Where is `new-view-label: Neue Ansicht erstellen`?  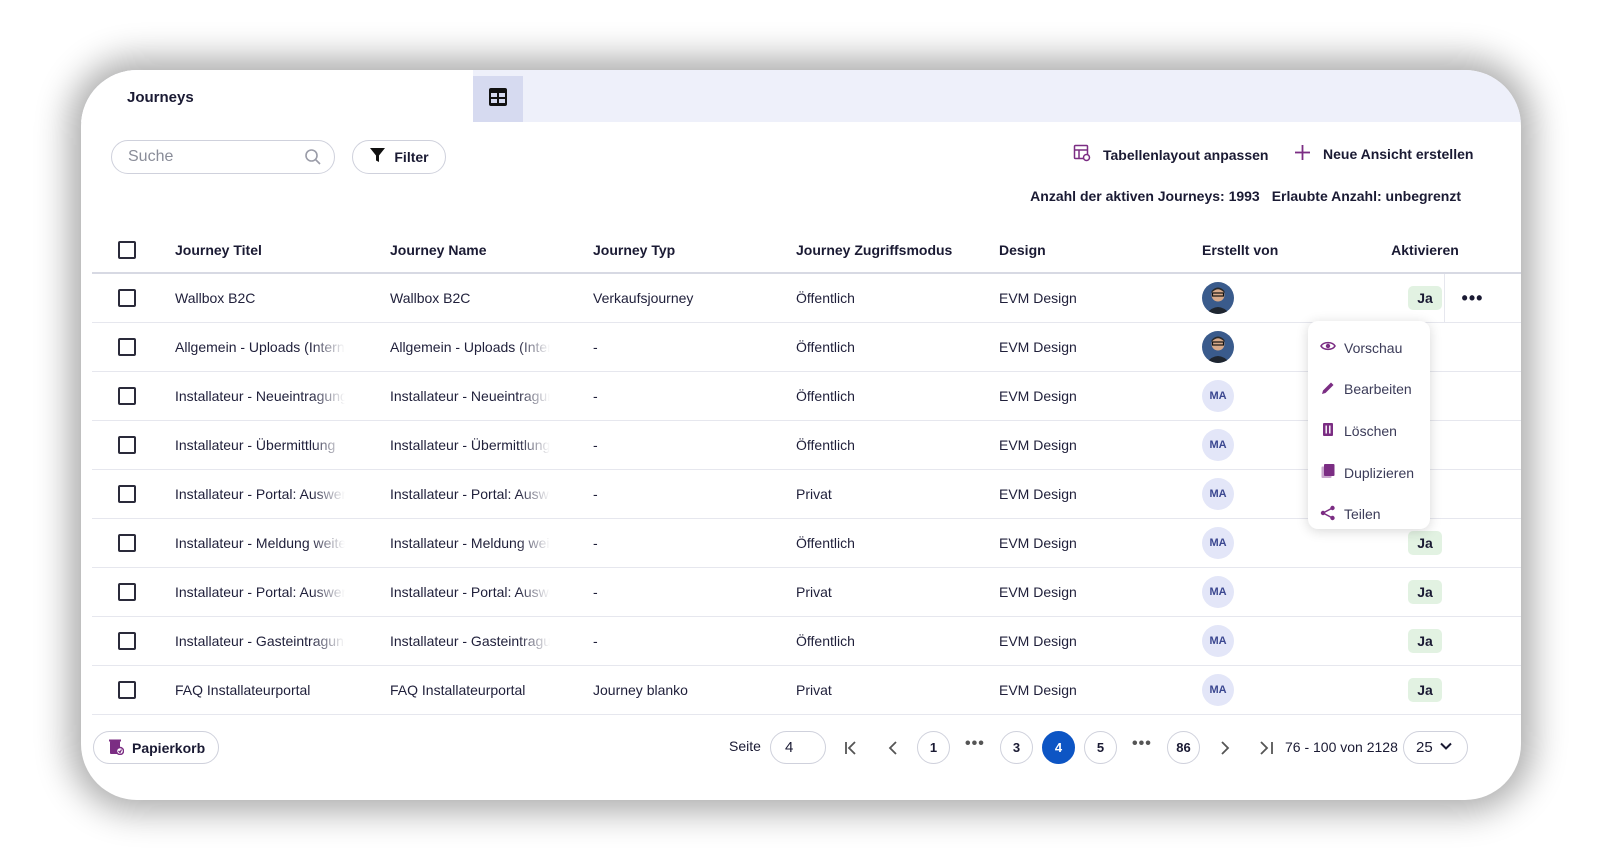
new-view-label: Neue Ansicht erstellen is located at coordinates (1398, 154).